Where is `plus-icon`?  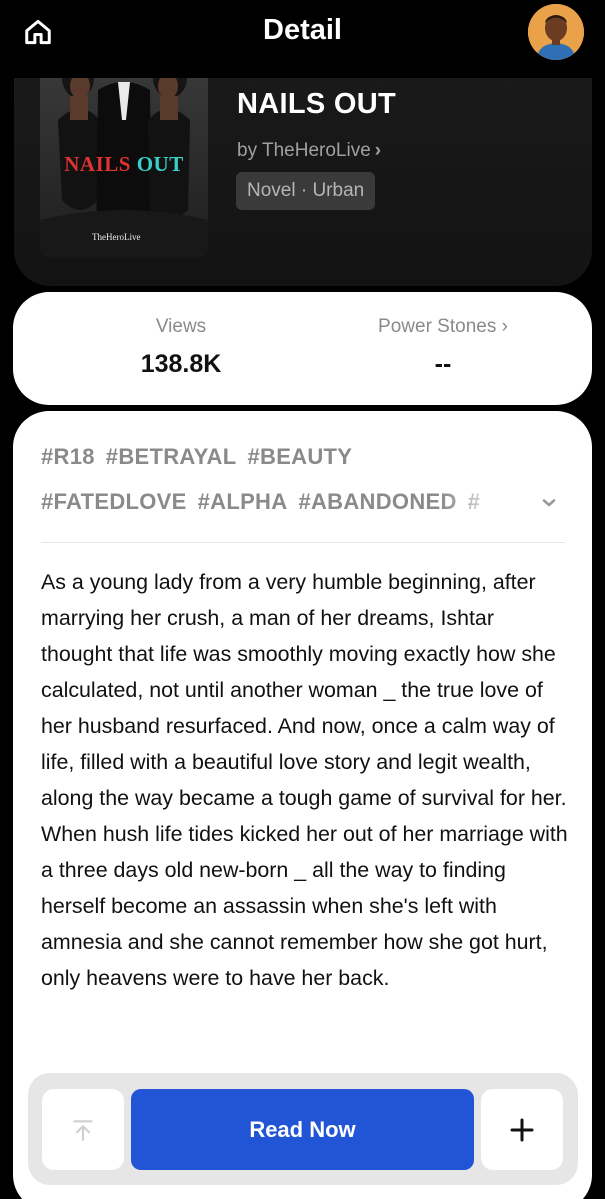
plus-icon is located at coordinates (522, 1129).